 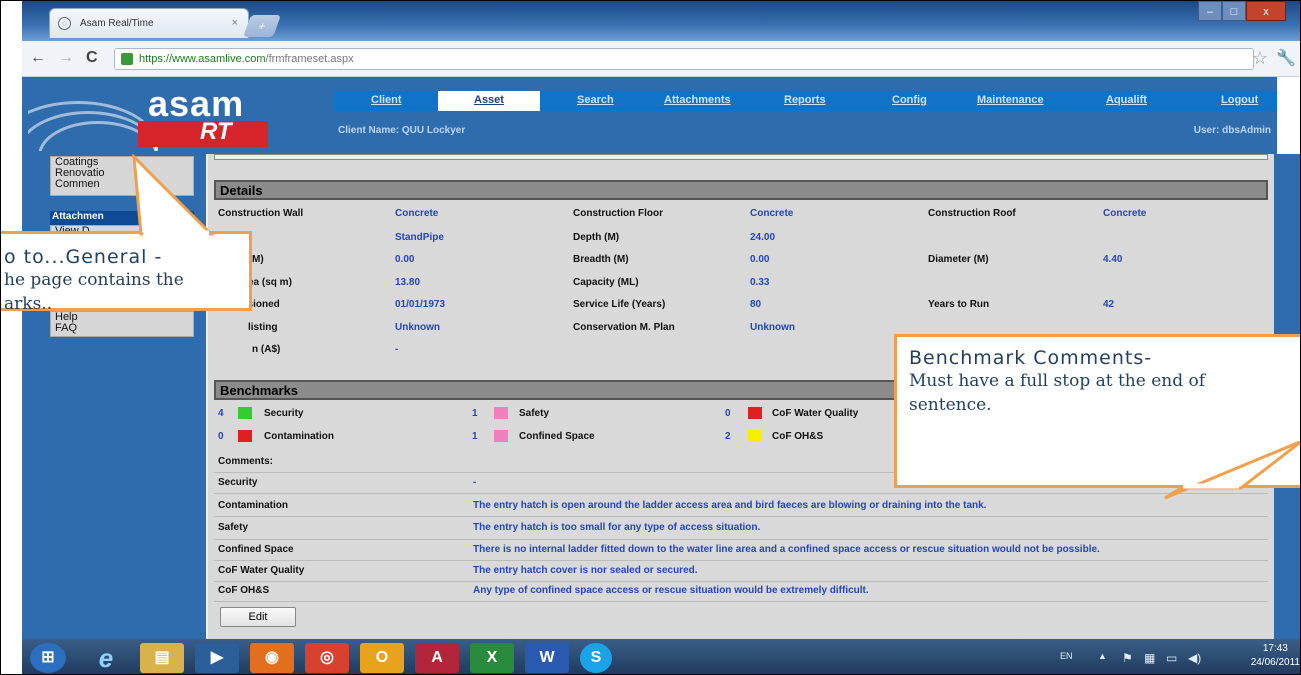 What do you see at coordinates (1286, 58) in the screenshot?
I see `wrench-icon: 🔧` at bounding box center [1286, 58].